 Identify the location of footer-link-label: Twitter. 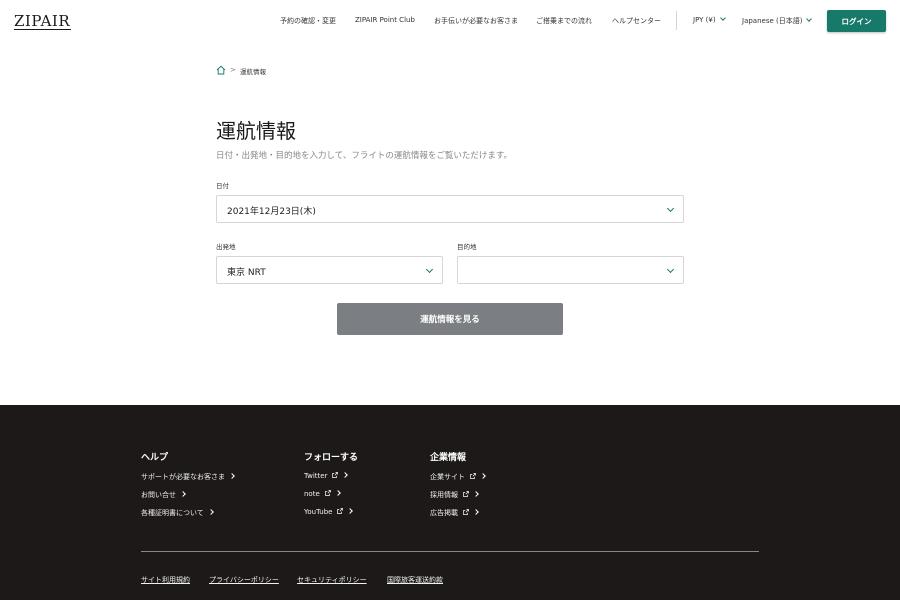
(316, 476).